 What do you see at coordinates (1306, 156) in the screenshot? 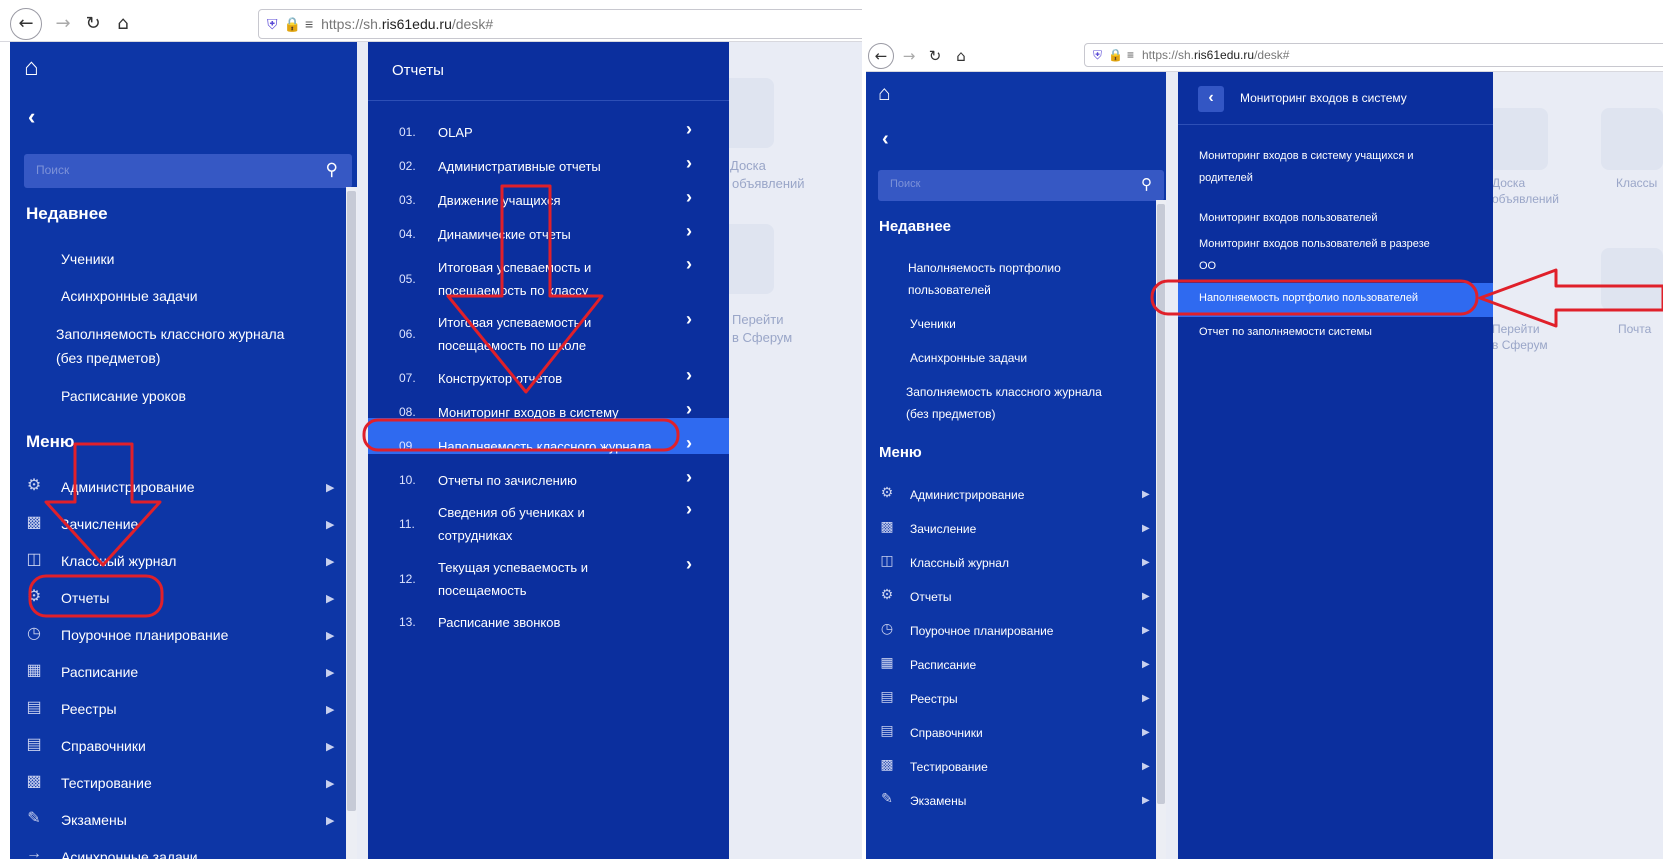
I see `monitoring-item-label: Мониторинг входов в систему учащихся и` at bounding box center [1306, 156].